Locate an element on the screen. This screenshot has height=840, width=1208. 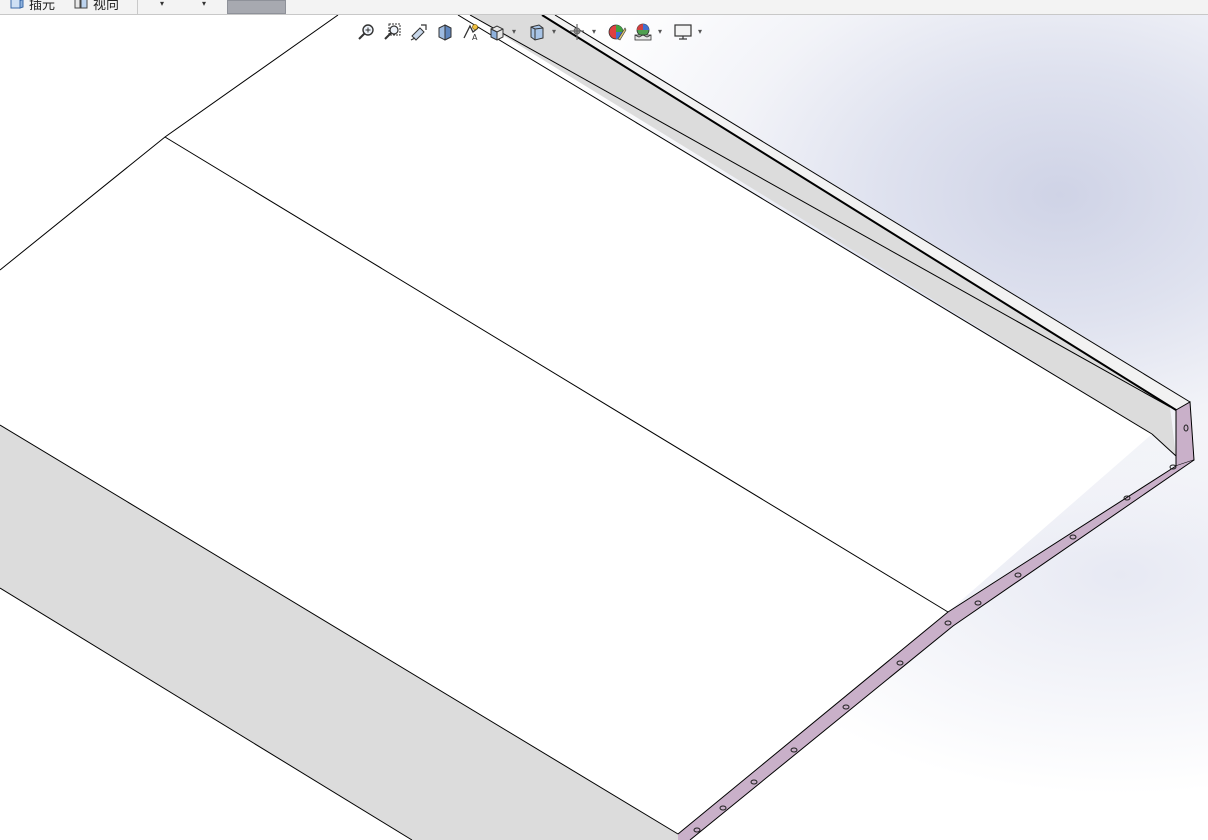
view-settings-button is located at coordinates (683, 32).